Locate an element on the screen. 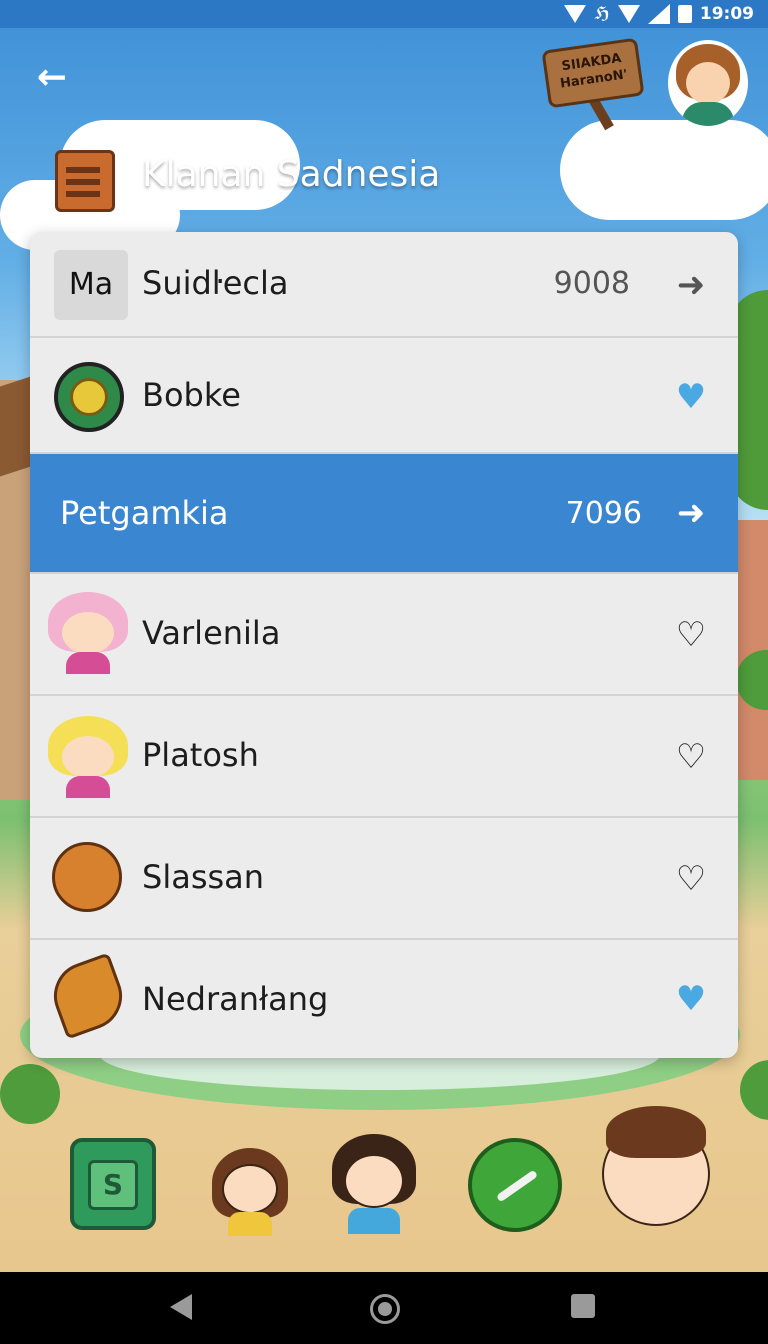  network-icon is located at coordinates (628, 14).